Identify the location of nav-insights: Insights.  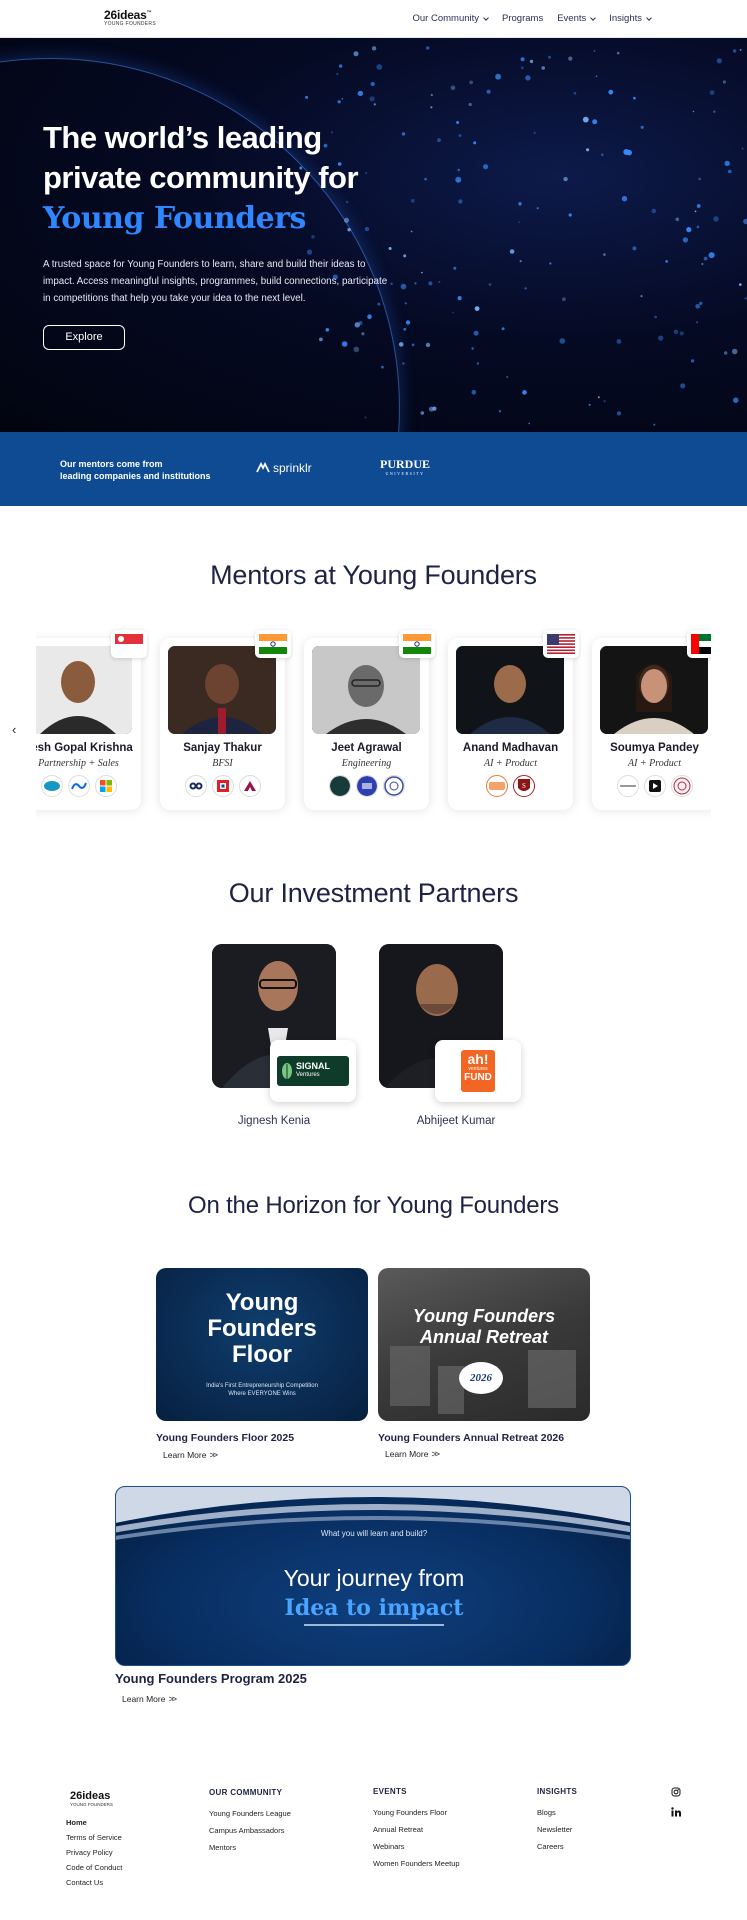
(630, 18).